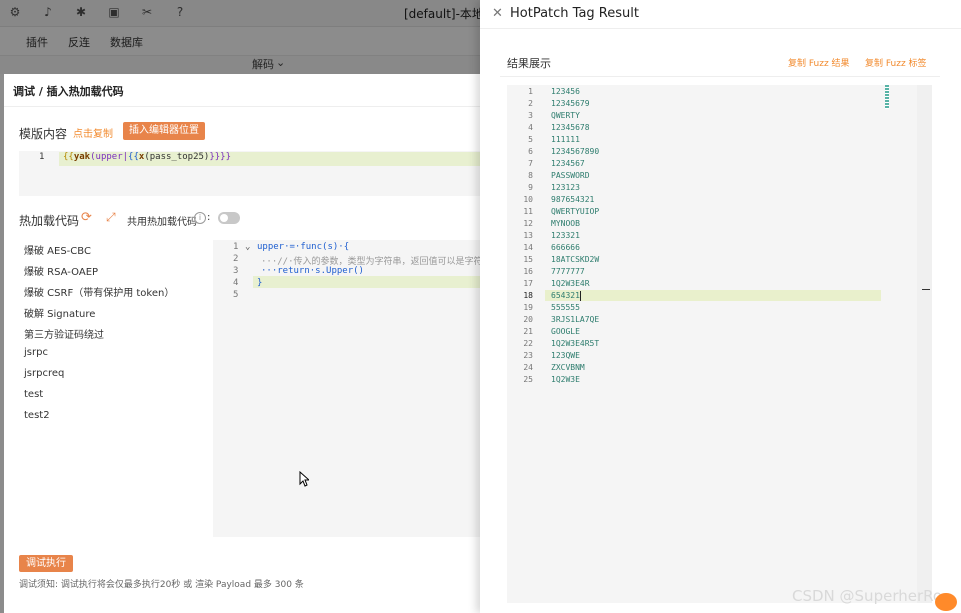 This screenshot has width=961, height=613. Describe the element at coordinates (59, 312) in the screenshot. I see `template-item: 破解 Signature` at that location.